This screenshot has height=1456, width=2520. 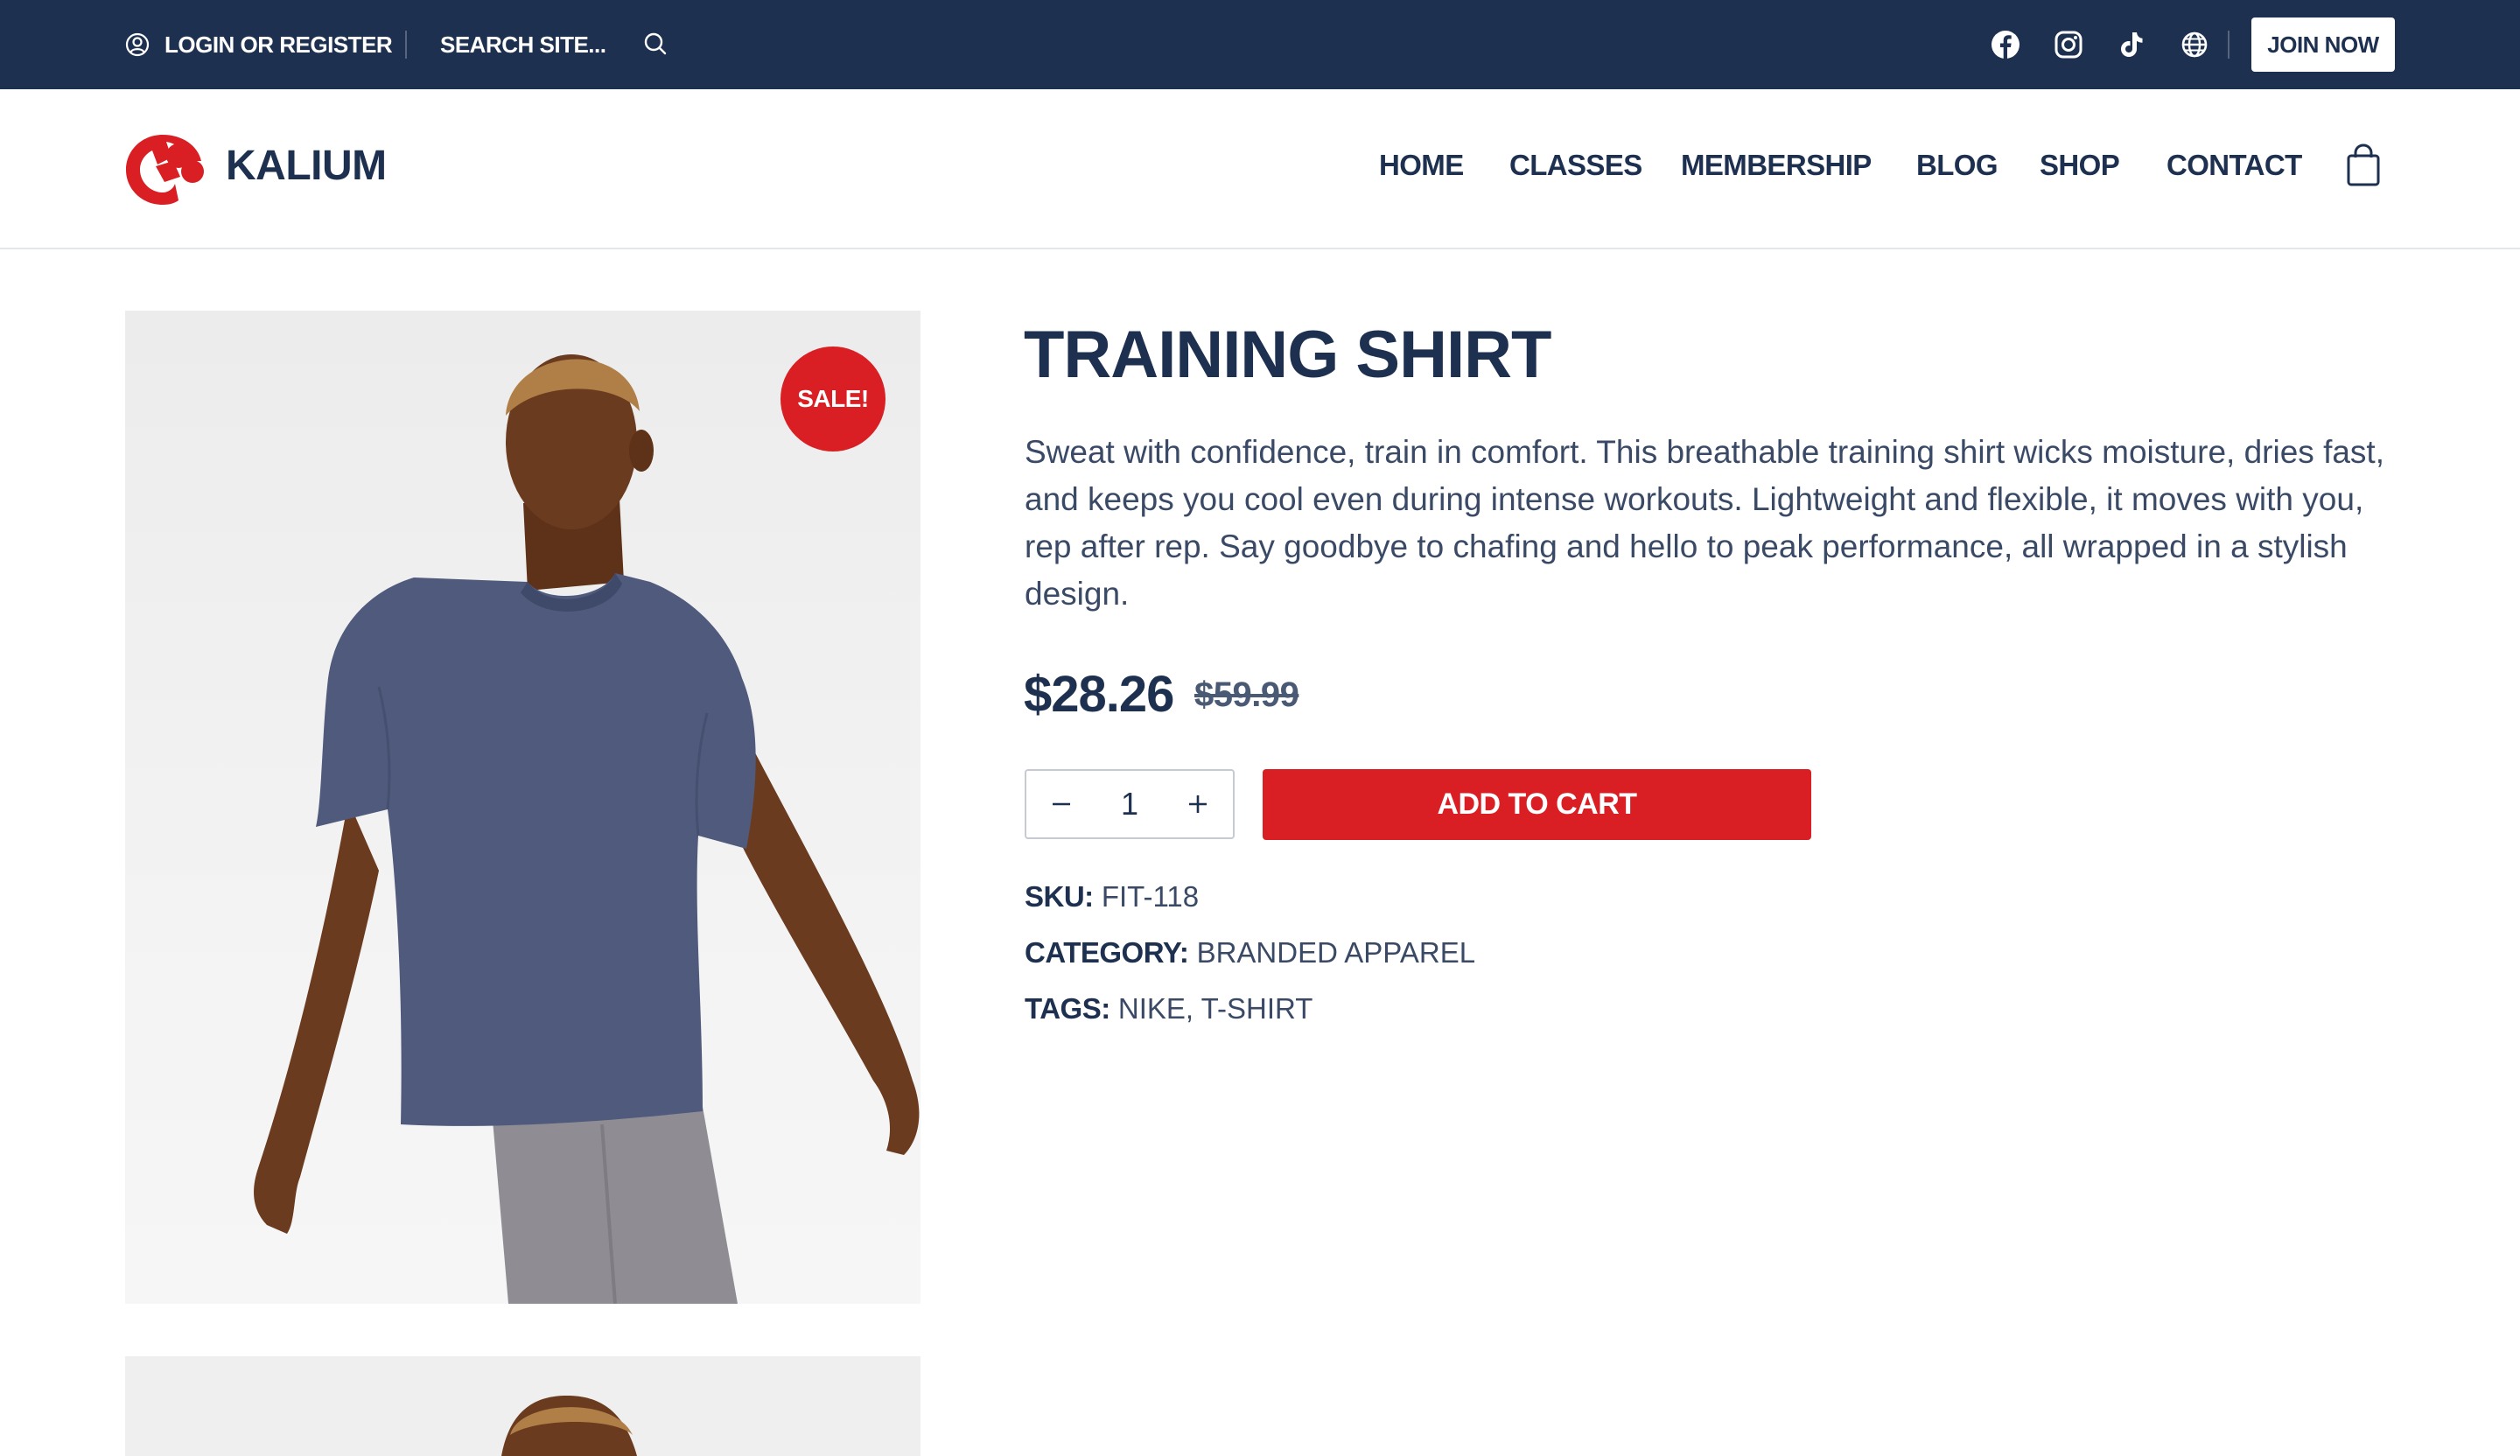 I want to click on join-now-button: JOIN NOW, so click(x=2323, y=45).